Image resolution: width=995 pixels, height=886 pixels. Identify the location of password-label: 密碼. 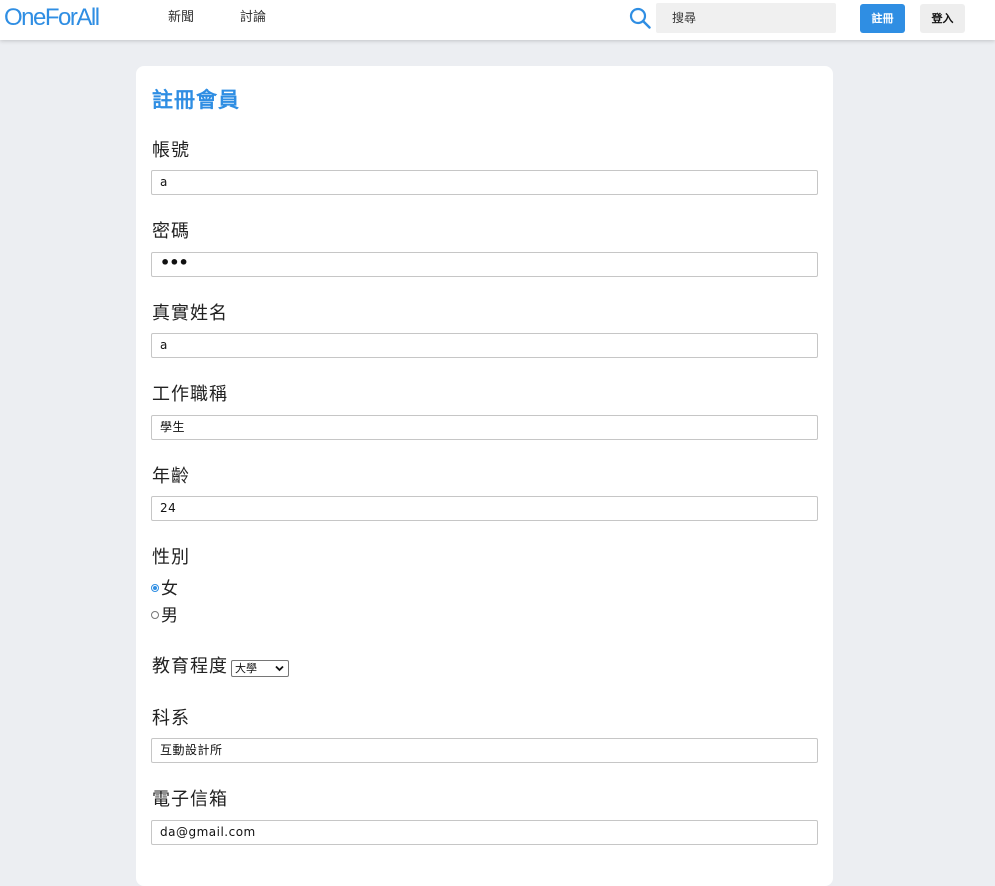
(171, 231).